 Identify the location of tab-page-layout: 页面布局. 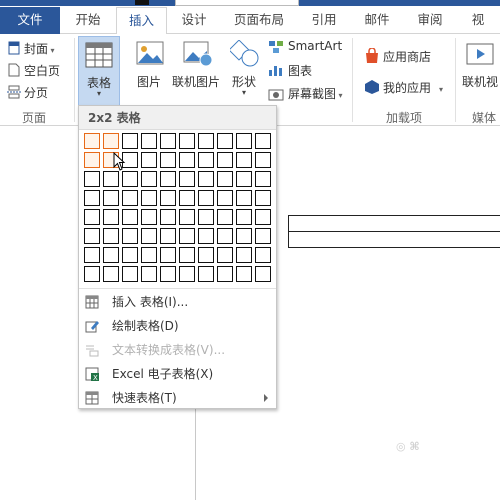
(259, 20).